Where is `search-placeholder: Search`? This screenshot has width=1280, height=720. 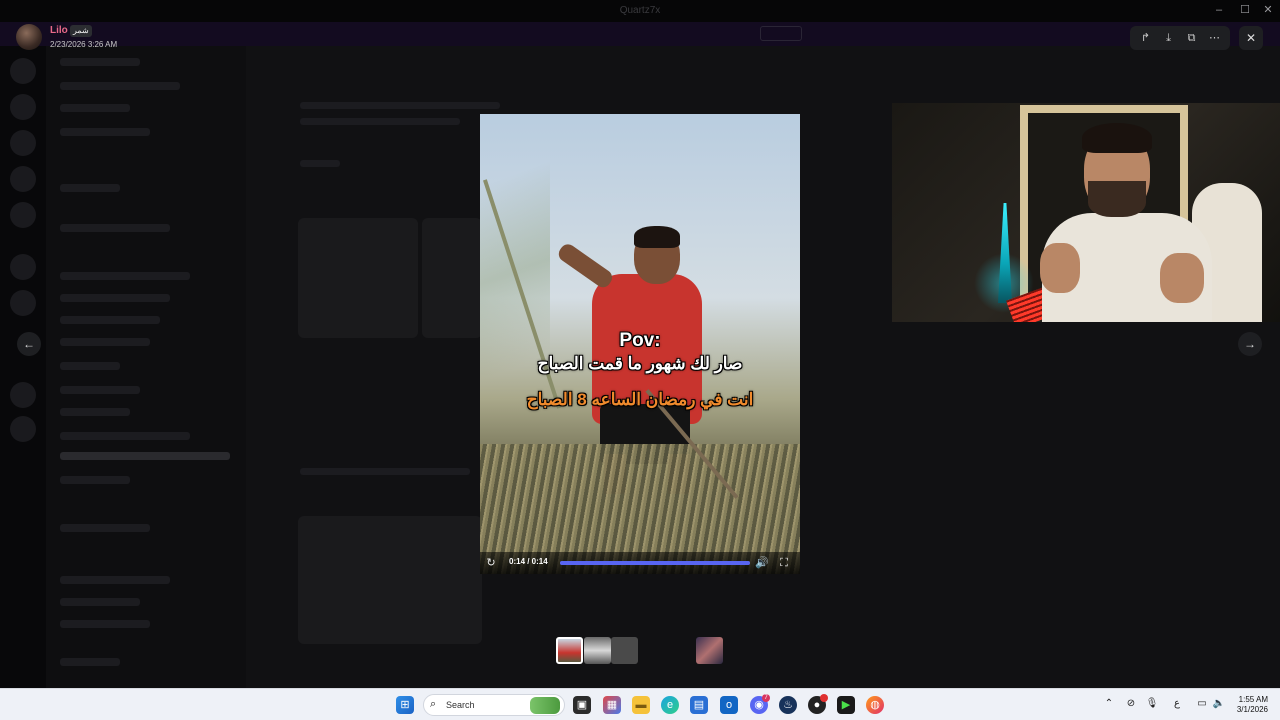 search-placeholder: Search is located at coordinates (460, 705).